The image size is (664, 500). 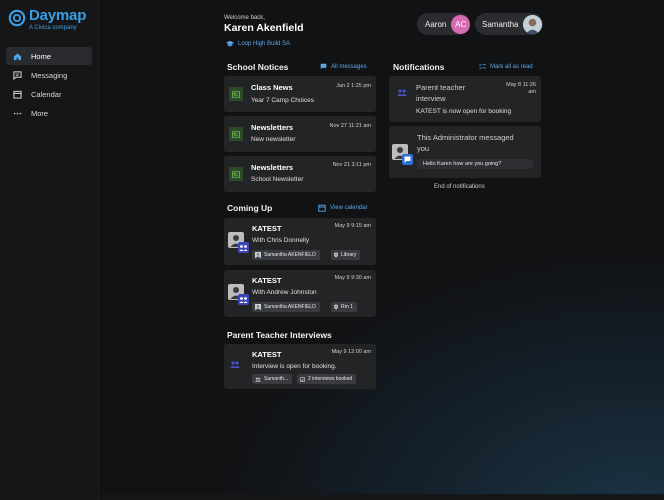 I want to click on all-messages-link: All messages, so click(x=343, y=66).